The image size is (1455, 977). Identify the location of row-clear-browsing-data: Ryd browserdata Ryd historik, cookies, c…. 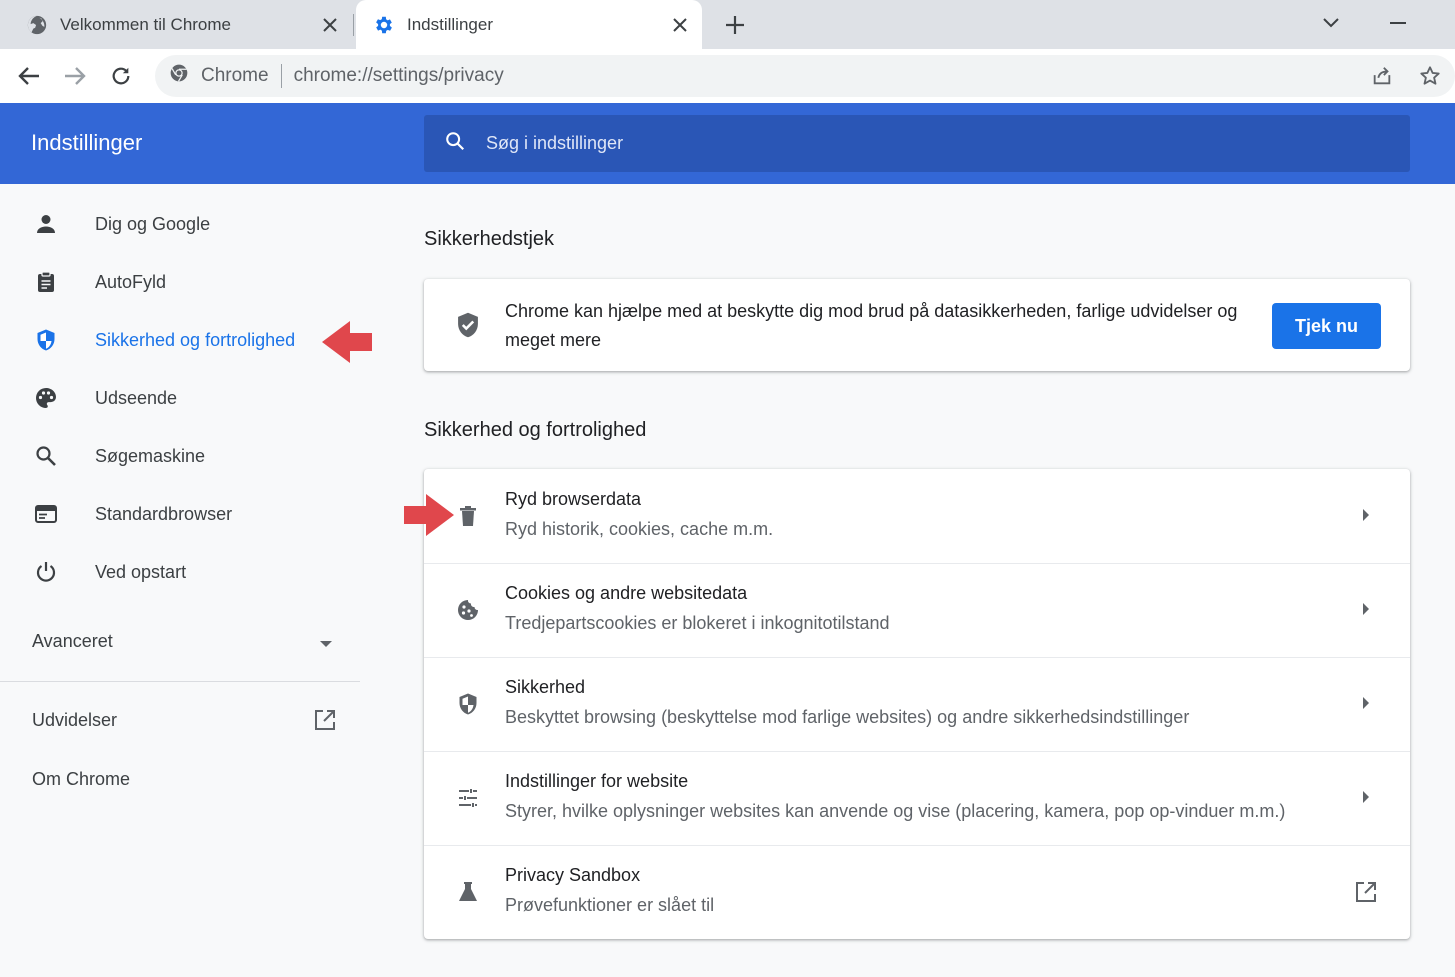
(917, 516).